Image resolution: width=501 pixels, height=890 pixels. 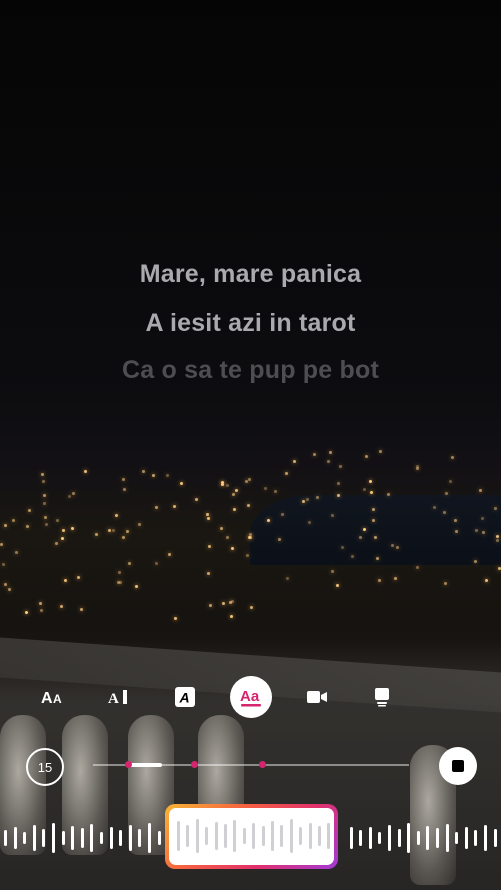 What do you see at coordinates (250, 370) in the screenshot?
I see `lyric-line-3: Ca o sa te pup pe bot` at bounding box center [250, 370].